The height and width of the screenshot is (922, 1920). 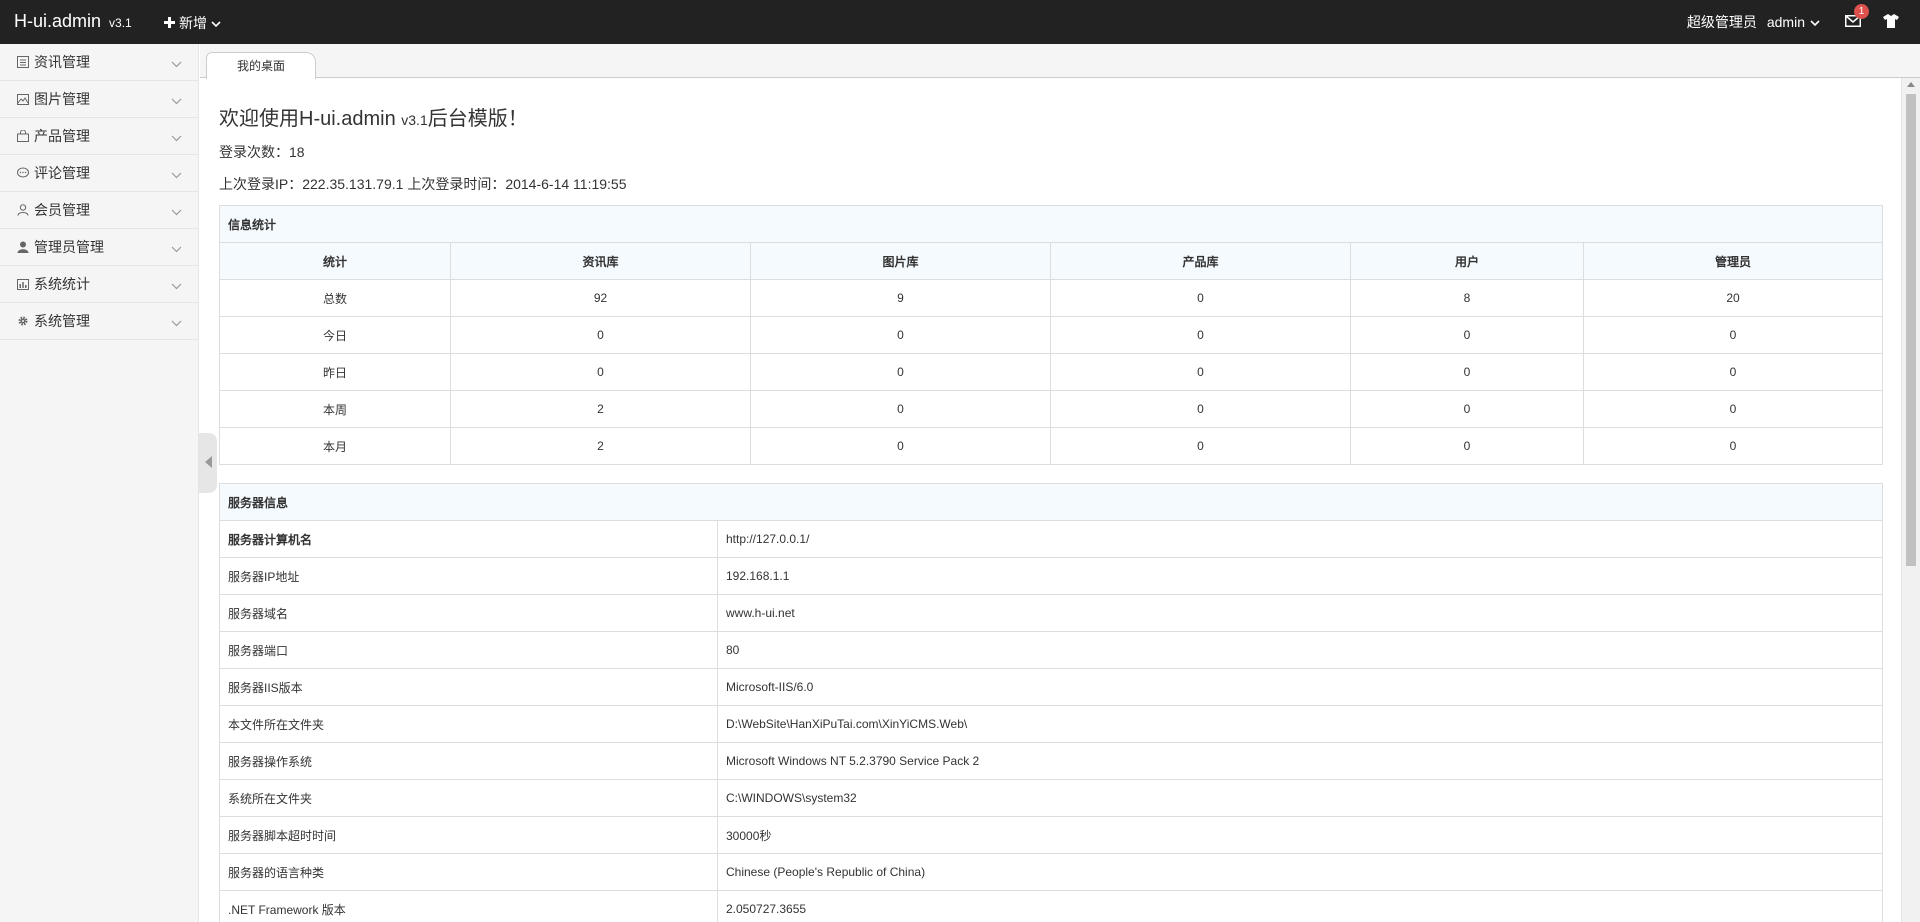 What do you see at coordinates (1051, 502) in the screenshot?
I see `server-table-title: 服务器信息` at bounding box center [1051, 502].